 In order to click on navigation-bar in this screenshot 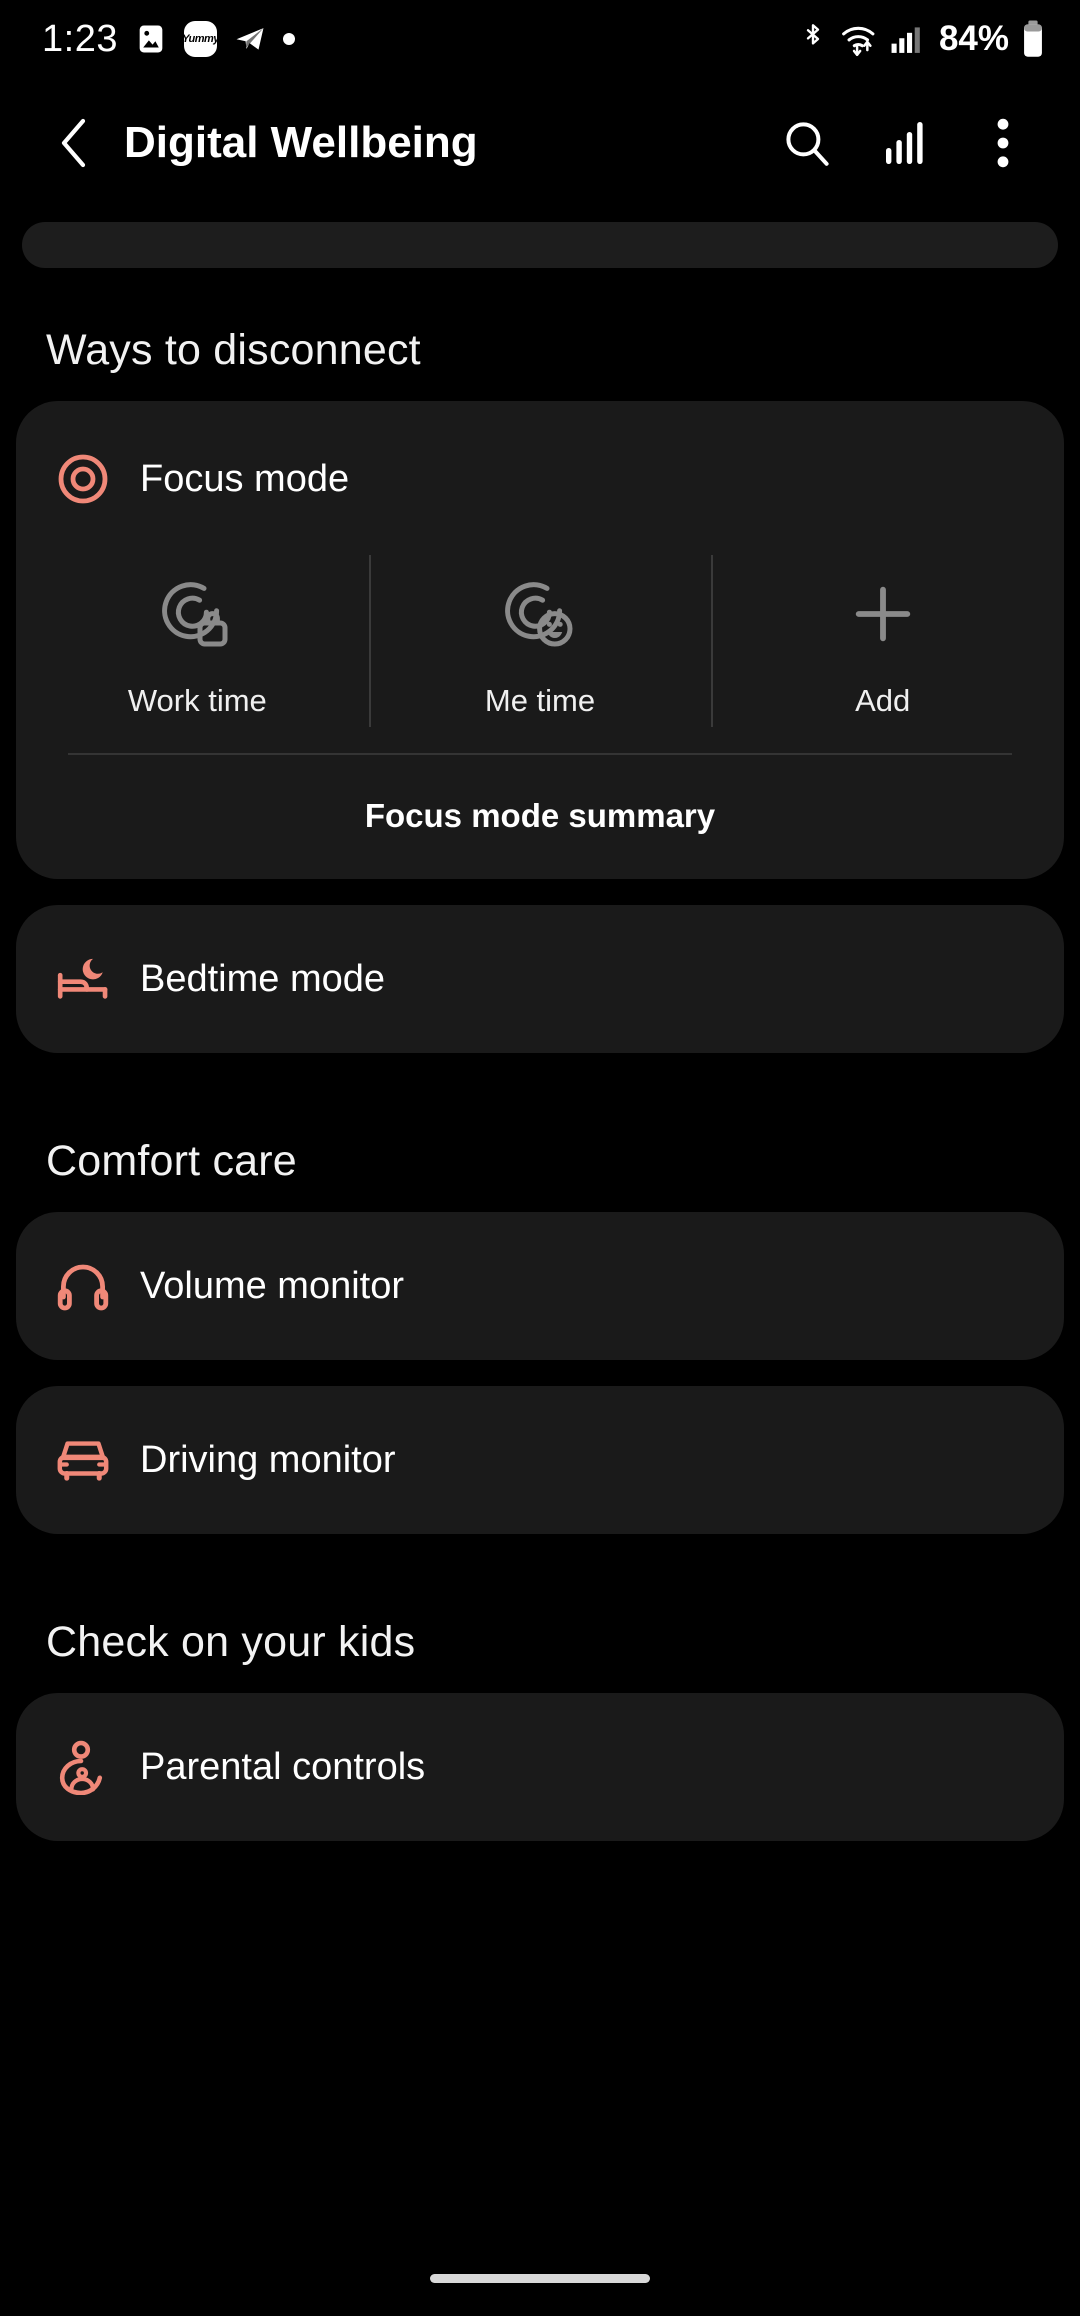, I will do `click(540, 2278)`.